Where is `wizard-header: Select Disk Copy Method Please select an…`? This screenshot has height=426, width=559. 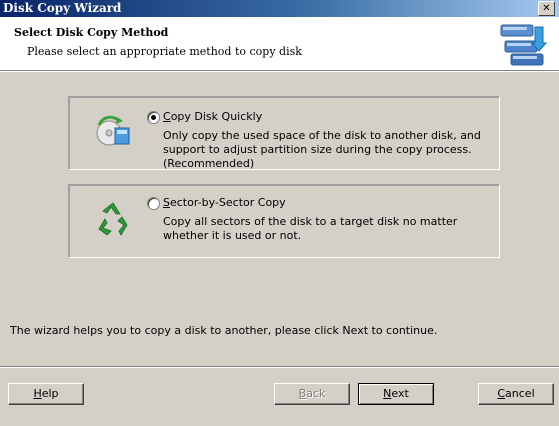 wizard-header: Select Disk Copy Method Please select an… is located at coordinates (279, 44).